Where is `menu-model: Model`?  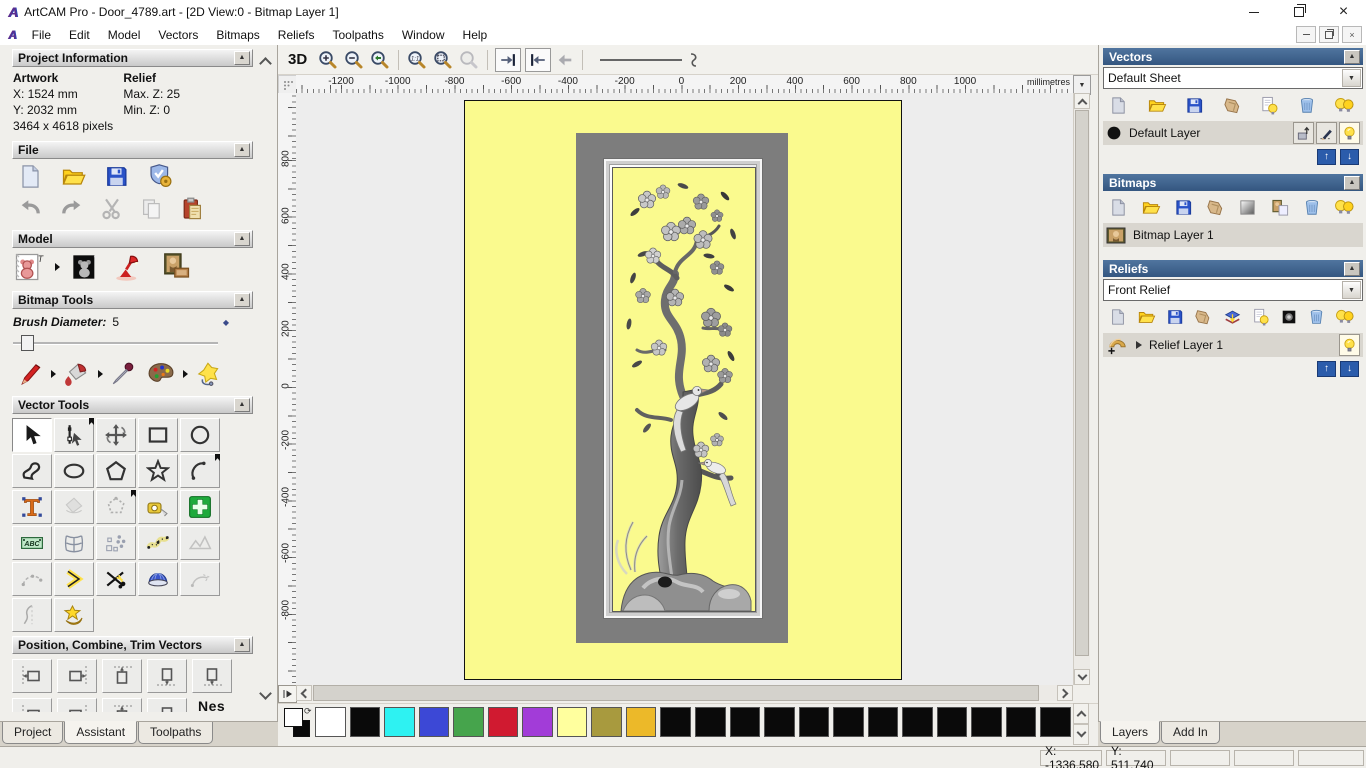
menu-model: Model is located at coordinates (124, 35).